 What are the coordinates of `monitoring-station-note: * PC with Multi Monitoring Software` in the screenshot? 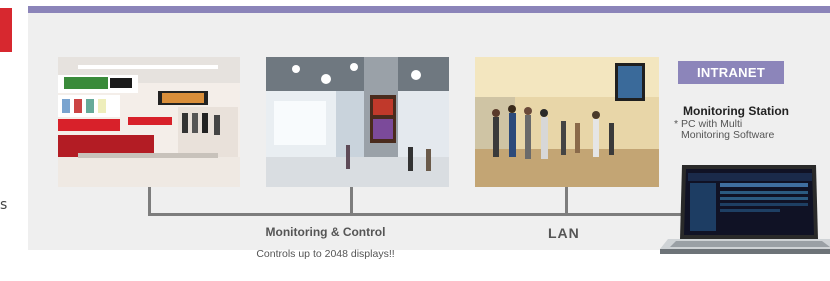 It's located at (736, 130).